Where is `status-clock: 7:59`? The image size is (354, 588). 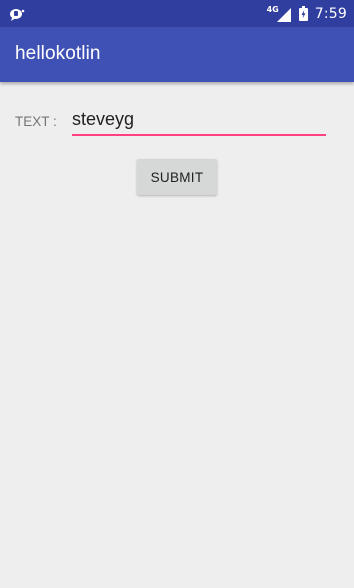
status-clock: 7:59 is located at coordinates (330, 13).